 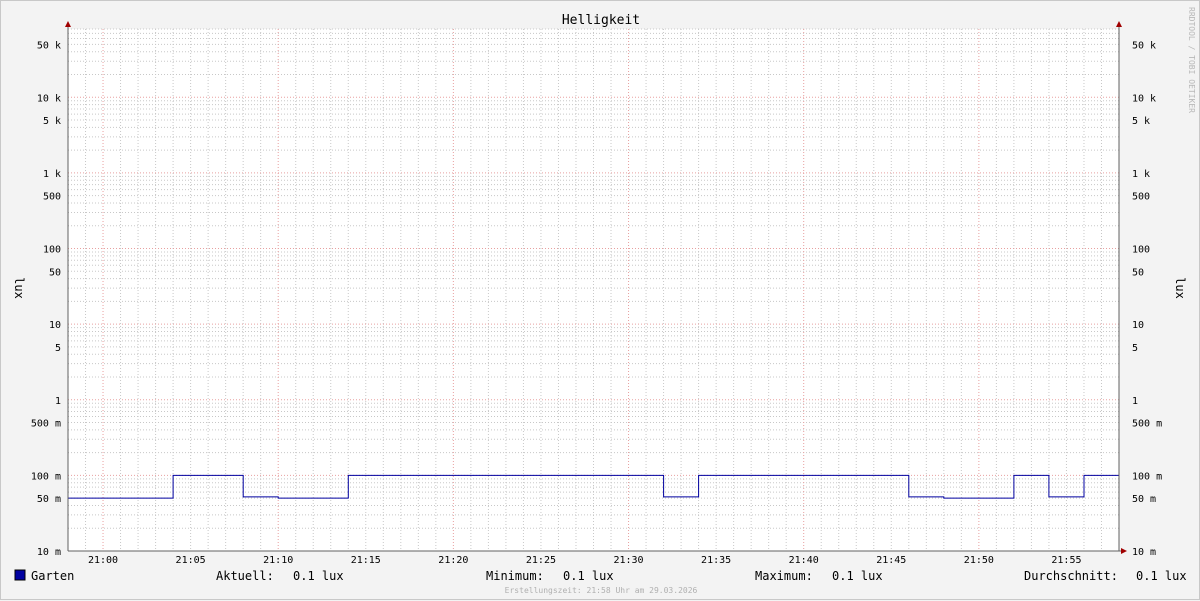 I want to click on chart-title: Helligkeit, so click(x=601, y=20).